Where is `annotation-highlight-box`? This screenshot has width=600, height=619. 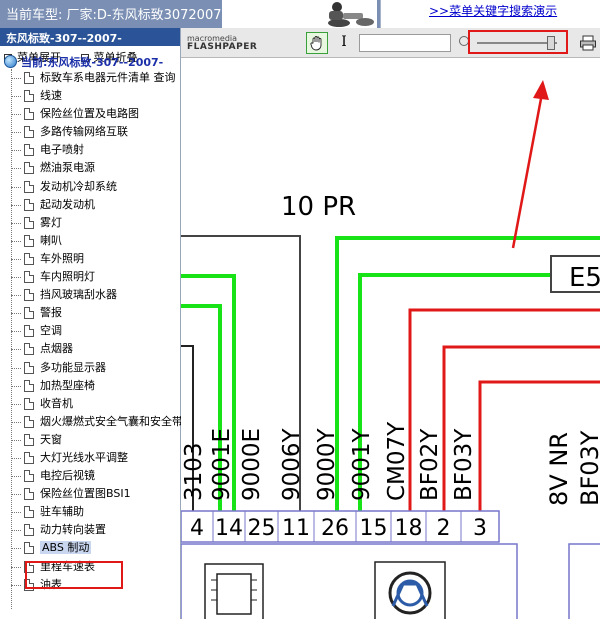
annotation-highlight-box is located at coordinates (74, 575).